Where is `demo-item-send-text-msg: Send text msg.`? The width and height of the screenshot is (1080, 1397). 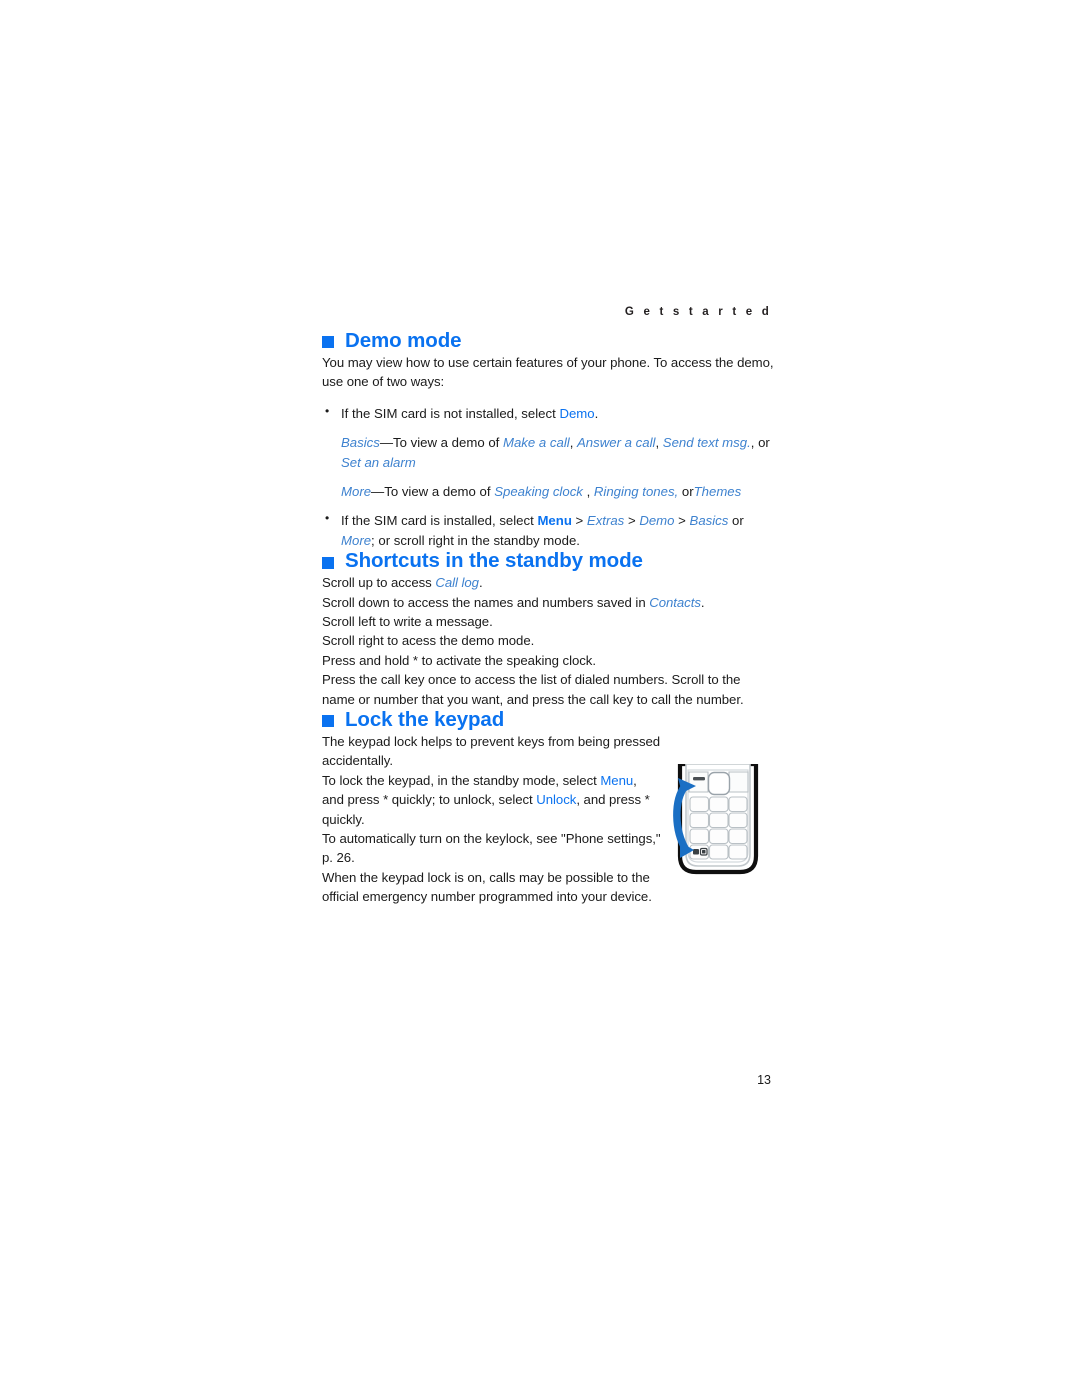
demo-item-send-text-msg: Send text msg. is located at coordinates (707, 442).